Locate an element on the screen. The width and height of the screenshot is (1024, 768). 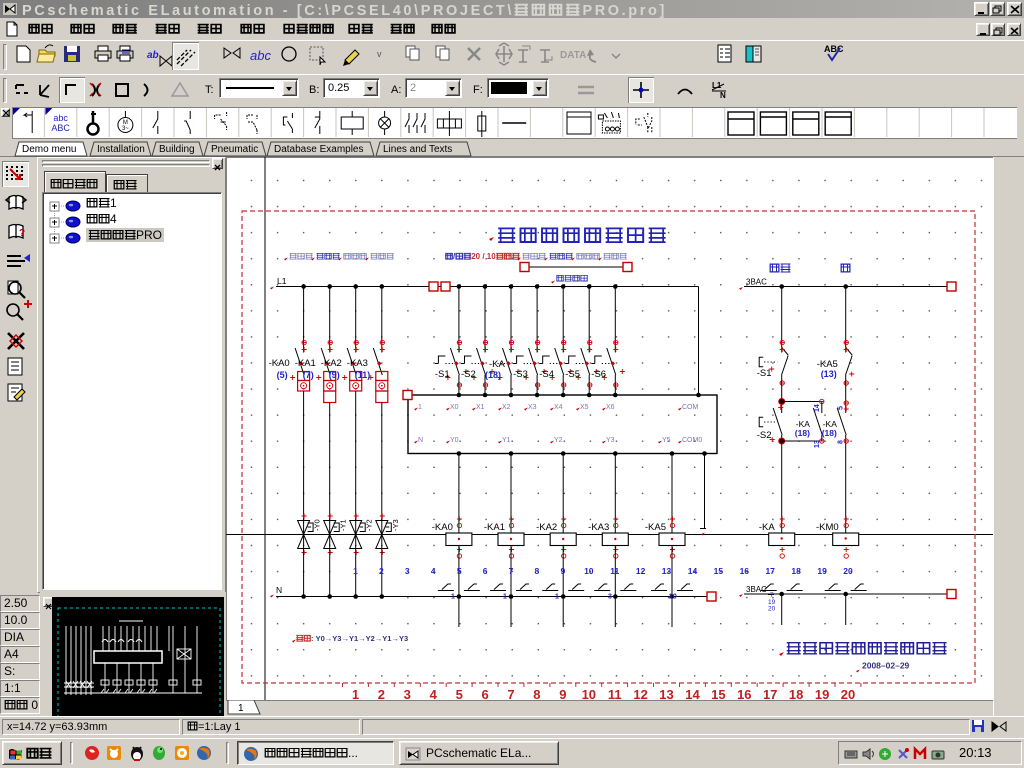
svg-text: Lines and Texts is located at coordinates (417, 149).